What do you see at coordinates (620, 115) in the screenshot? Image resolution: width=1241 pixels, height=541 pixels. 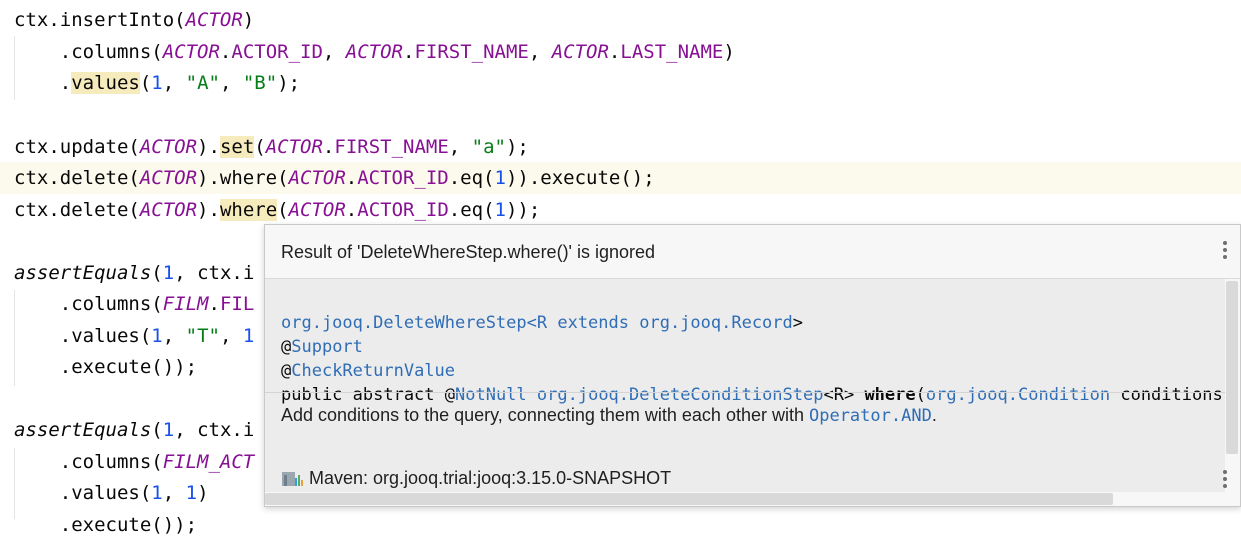 I see `code-line` at bounding box center [620, 115].